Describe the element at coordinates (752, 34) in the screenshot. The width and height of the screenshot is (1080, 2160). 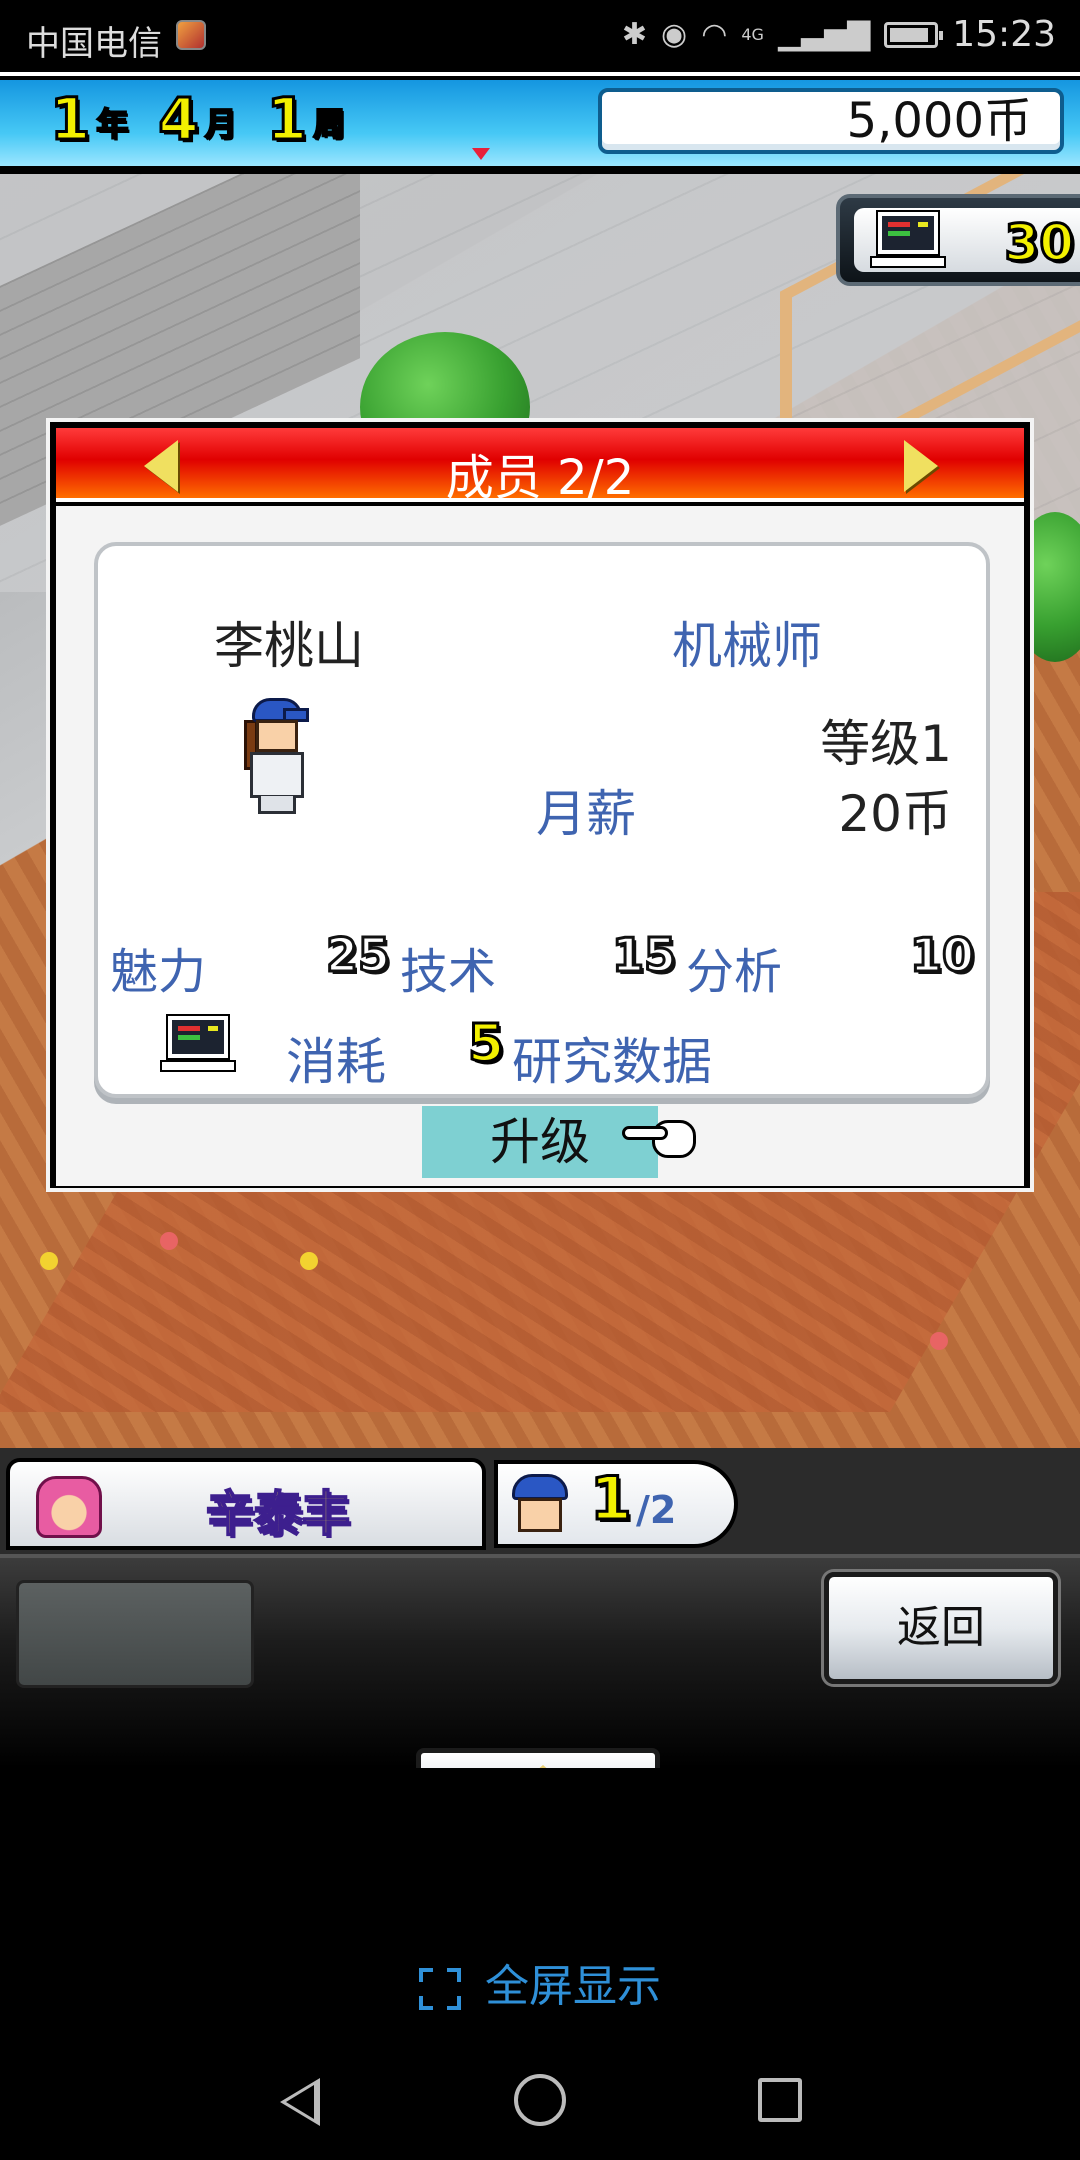
I see `network-type-label: 4G` at that location.